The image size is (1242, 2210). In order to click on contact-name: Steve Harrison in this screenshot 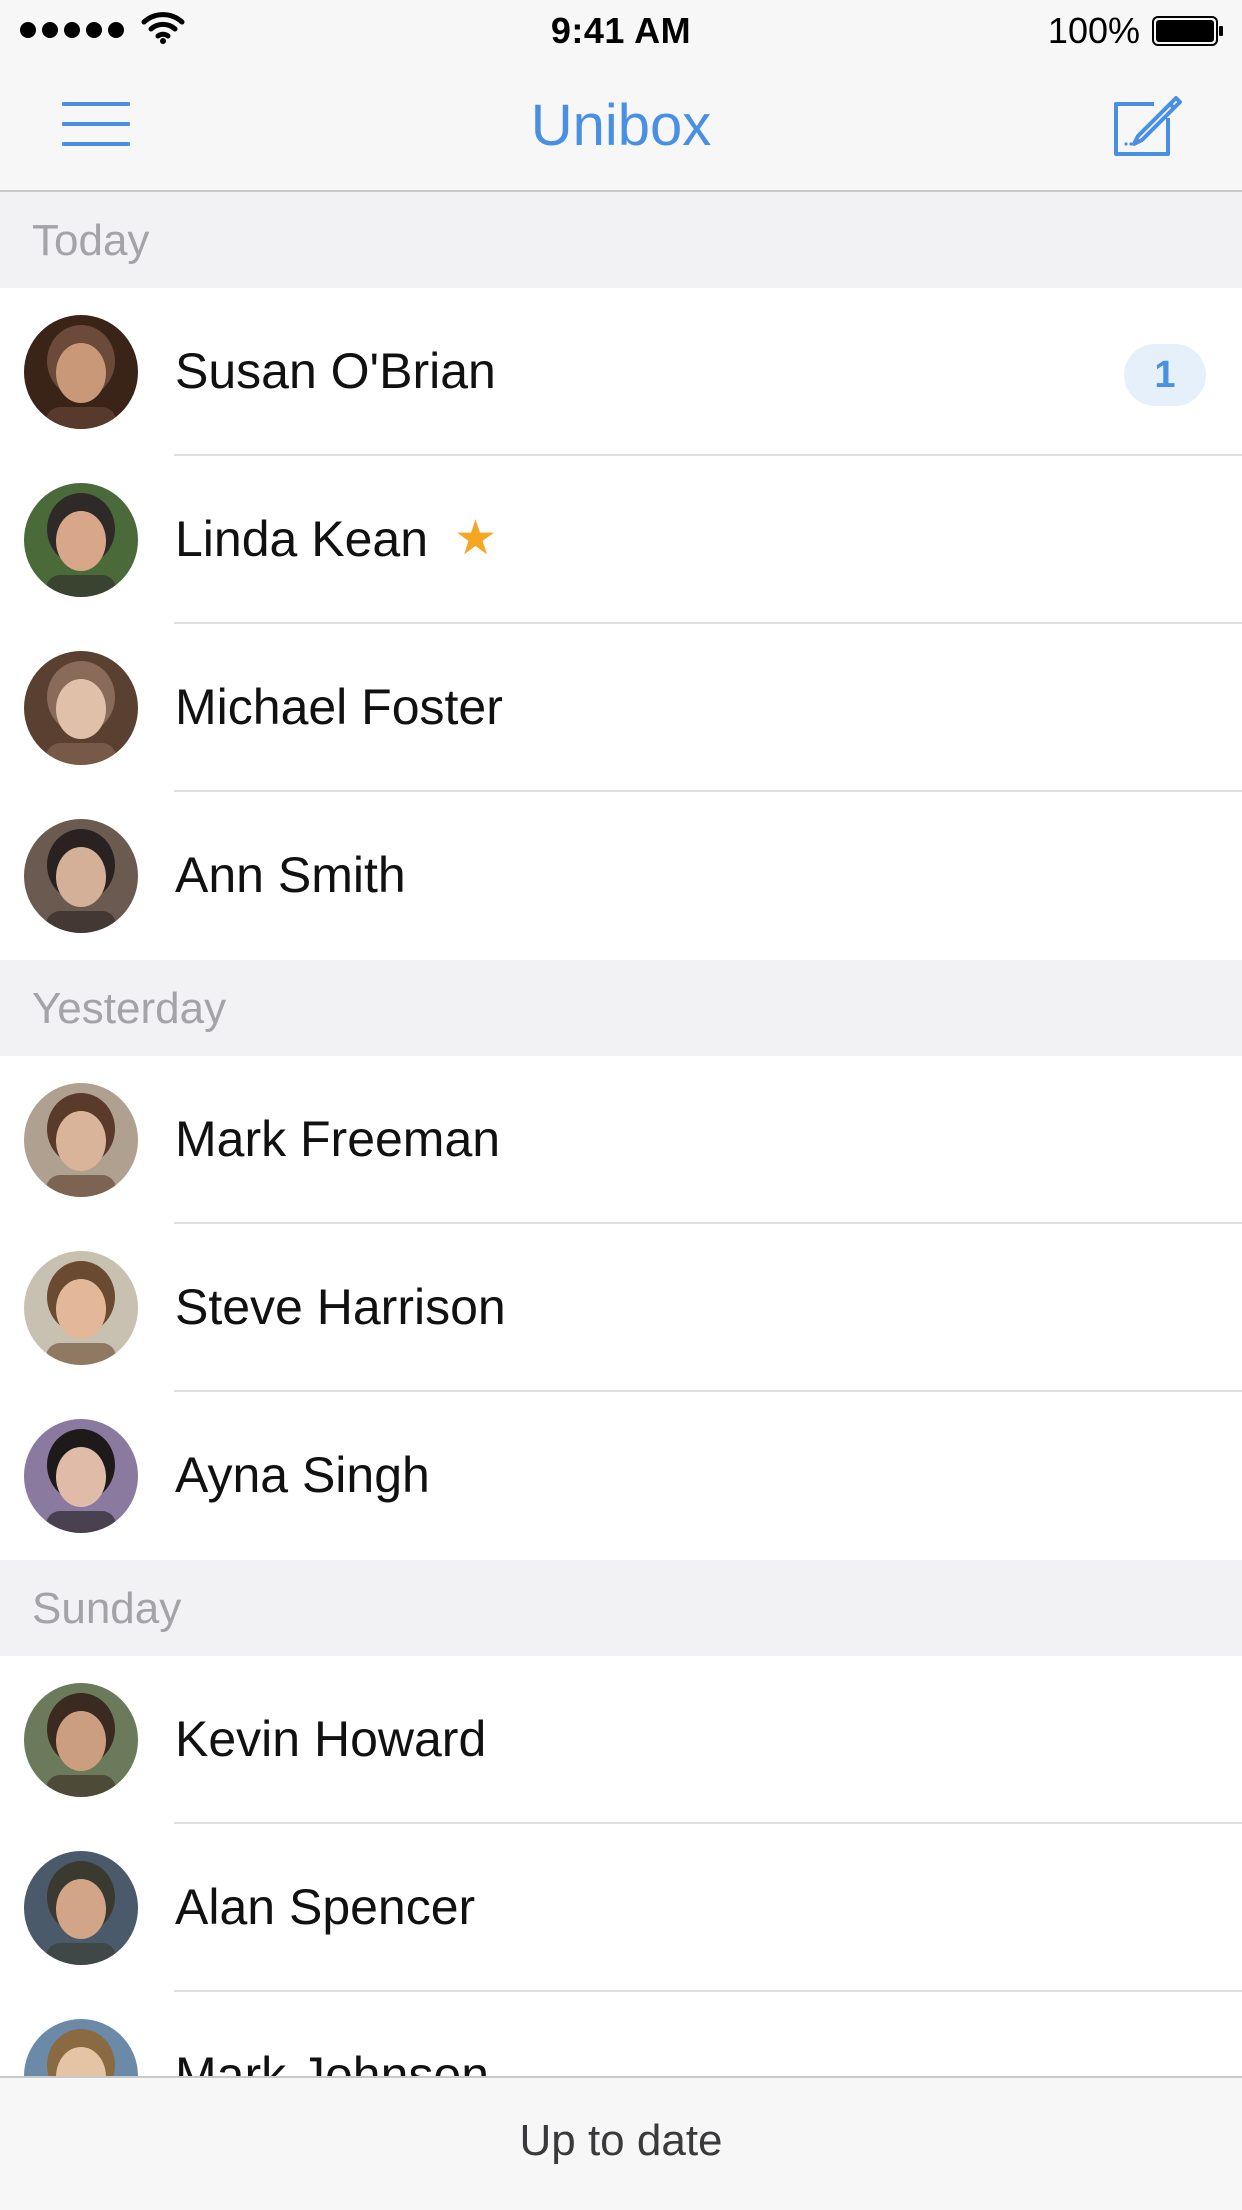, I will do `click(340, 1307)`.